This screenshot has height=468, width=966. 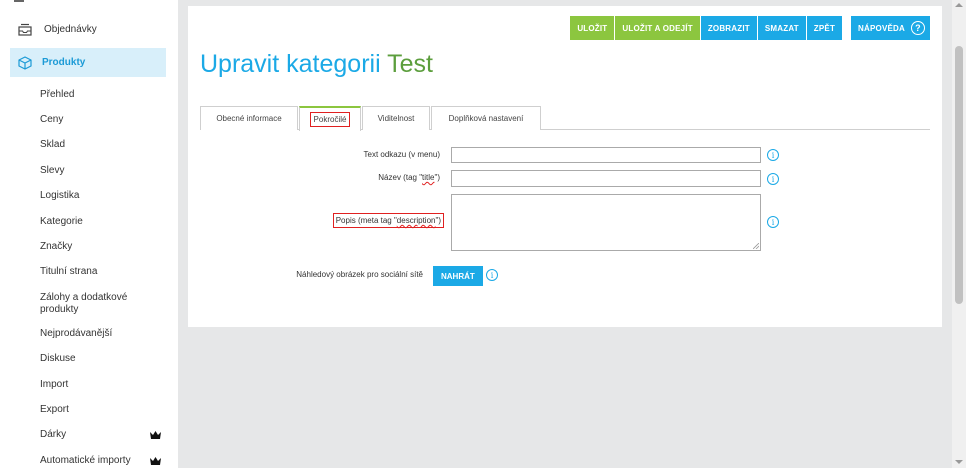 I want to click on sidebar-item-homepage: Titulní strana, so click(x=100, y=272).